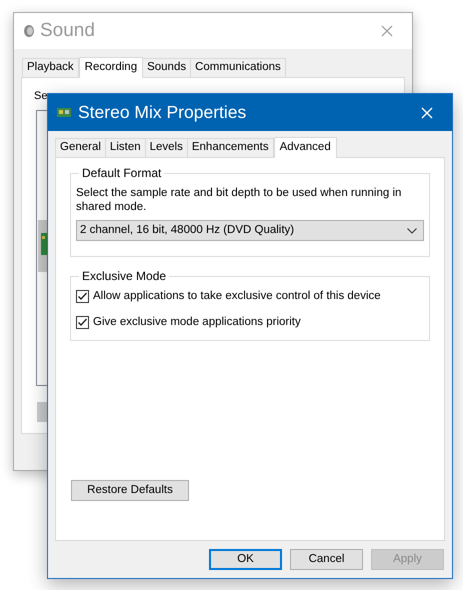 The width and height of the screenshot is (463, 590). I want to click on tab: Communications, so click(238, 67).